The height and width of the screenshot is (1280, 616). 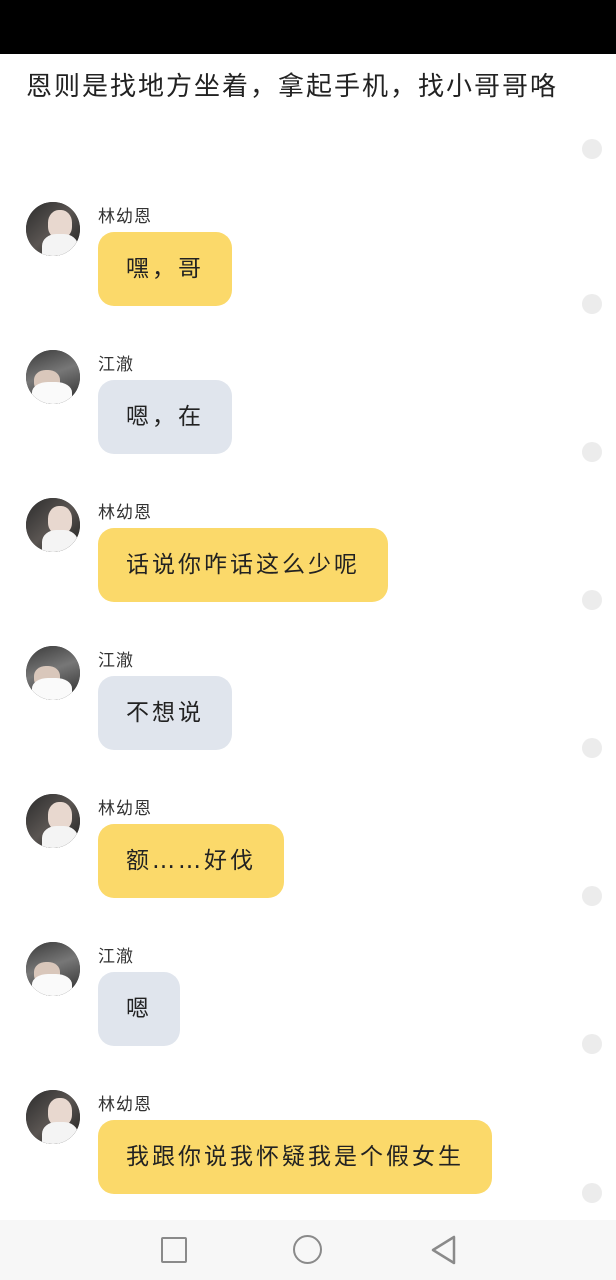 I want to click on chat-message: 江澈 不想说, so click(x=308, y=720).